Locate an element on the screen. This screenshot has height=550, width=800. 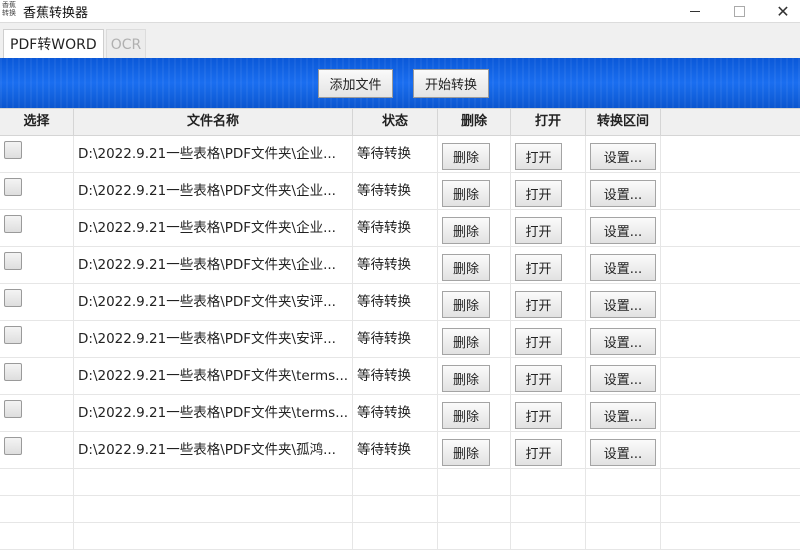
close-button: ✕ is located at coordinates (781, 11).